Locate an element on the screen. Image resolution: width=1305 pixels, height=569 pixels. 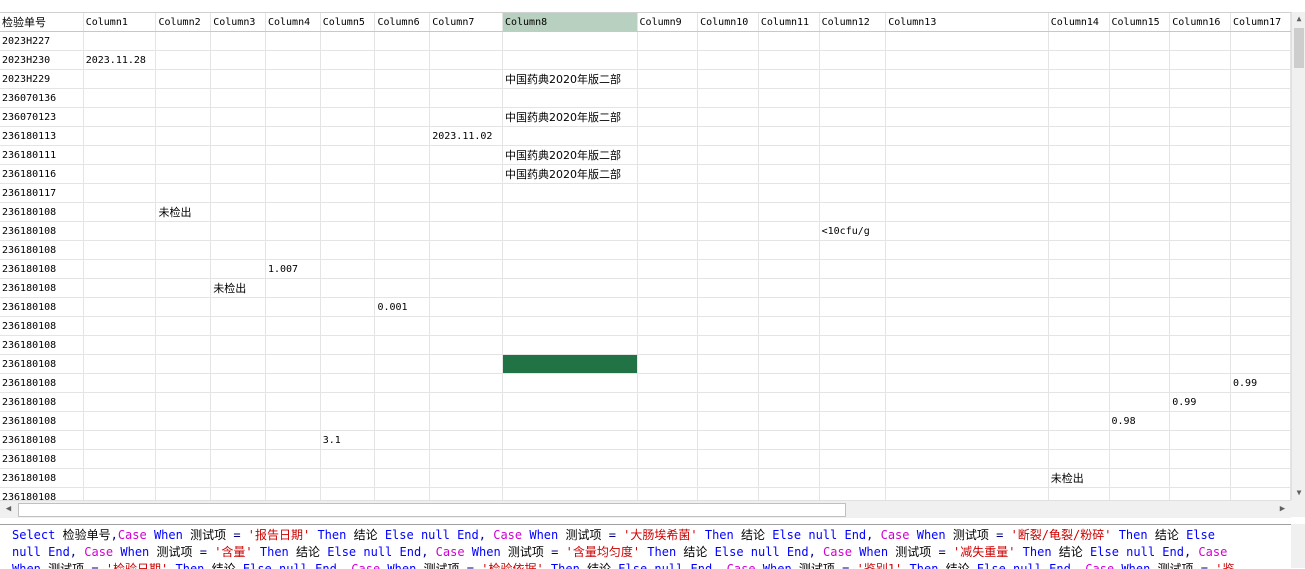
row-id-cell: 236180116 is located at coordinates (42, 174).